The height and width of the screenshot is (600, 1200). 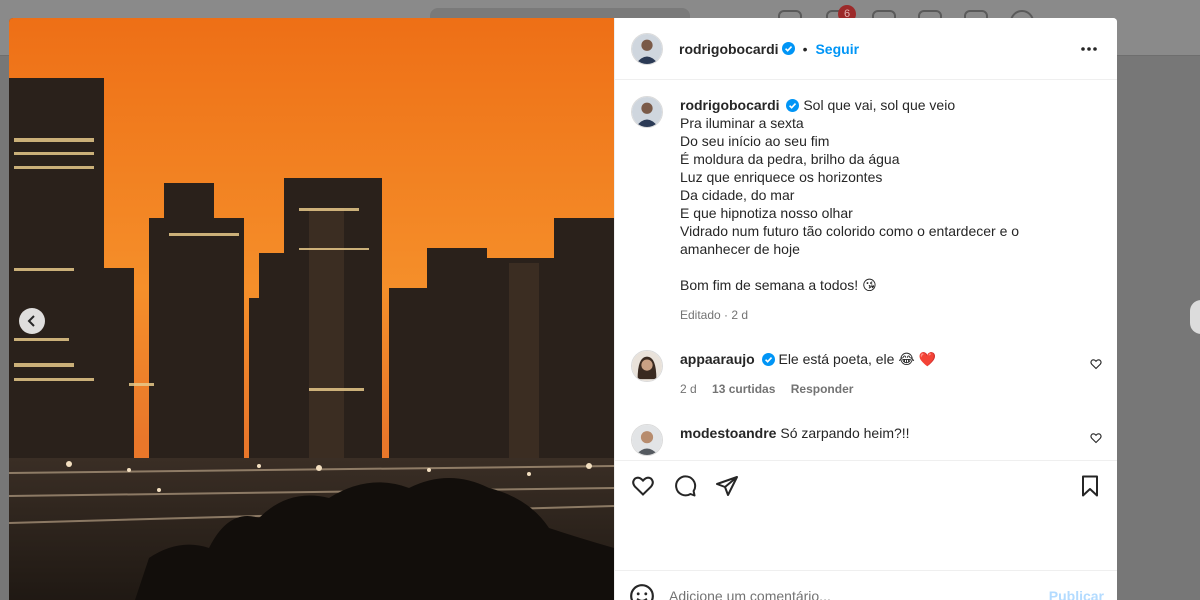 I want to click on caption-line: amanhecer de hoje, so click(x=740, y=249).